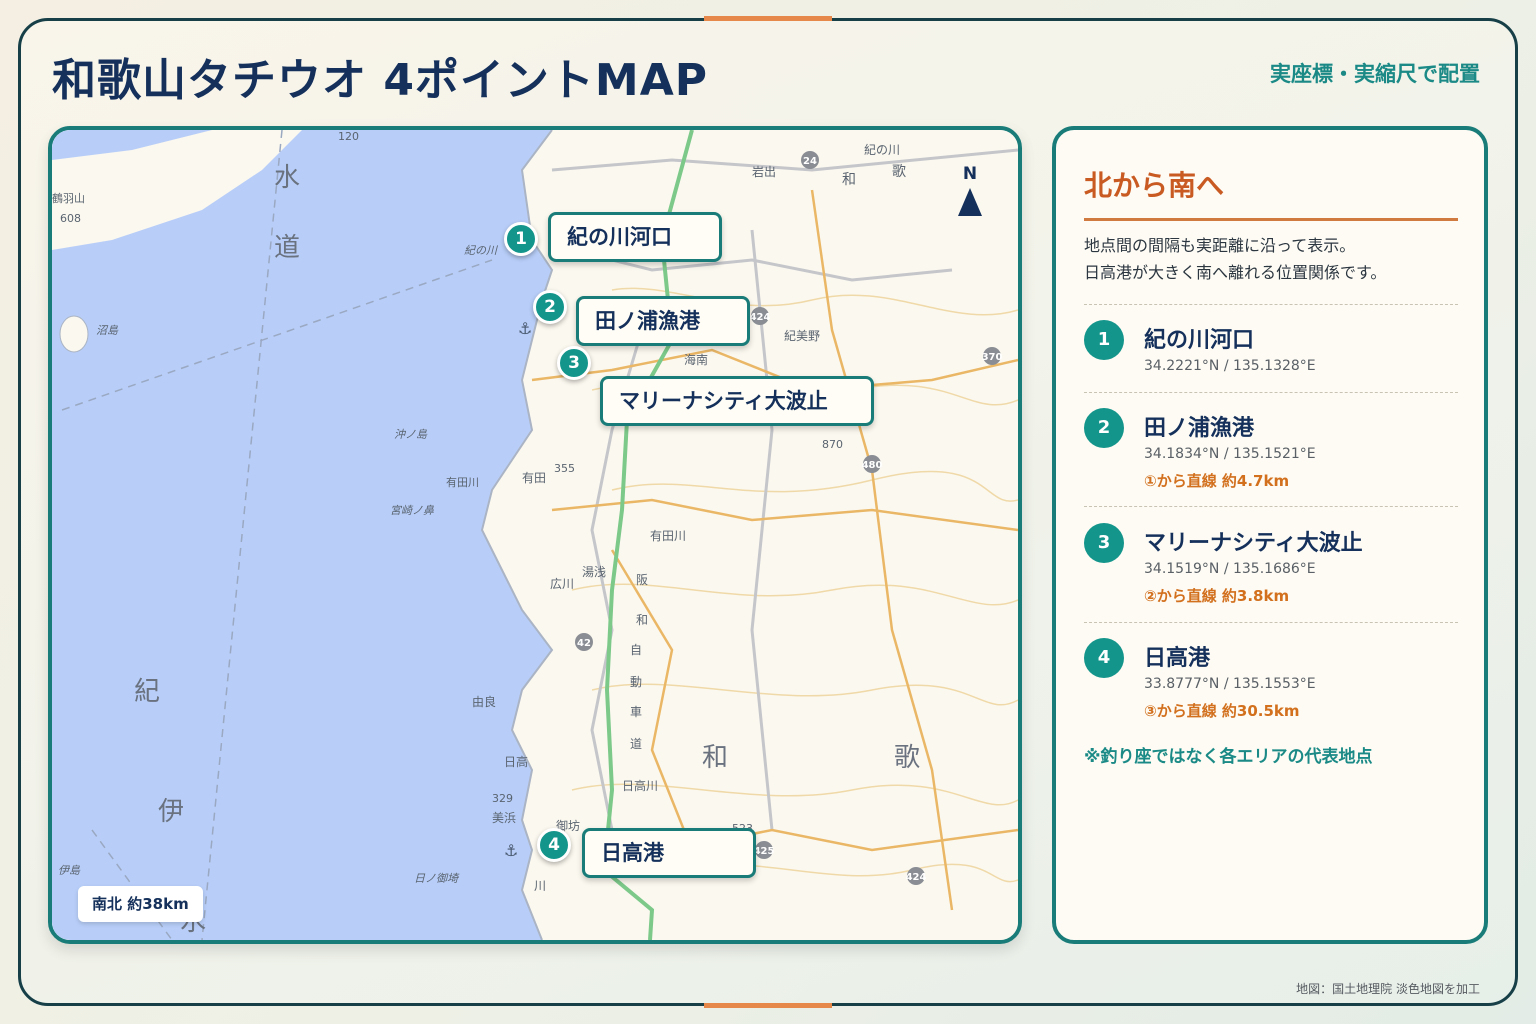 This screenshot has height=1024, width=1536. Describe the element at coordinates (642, 620) in the screenshot. I see `label-wa-expy: 和` at that location.